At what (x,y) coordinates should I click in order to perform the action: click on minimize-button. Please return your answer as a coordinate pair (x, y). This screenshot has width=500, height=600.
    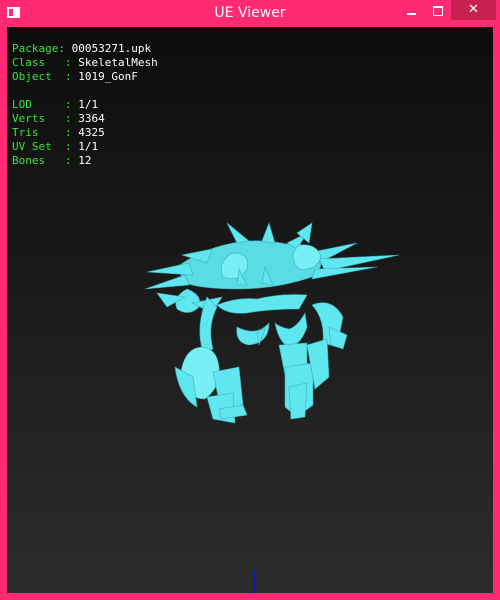
    Looking at the image, I should click on (412, 10).